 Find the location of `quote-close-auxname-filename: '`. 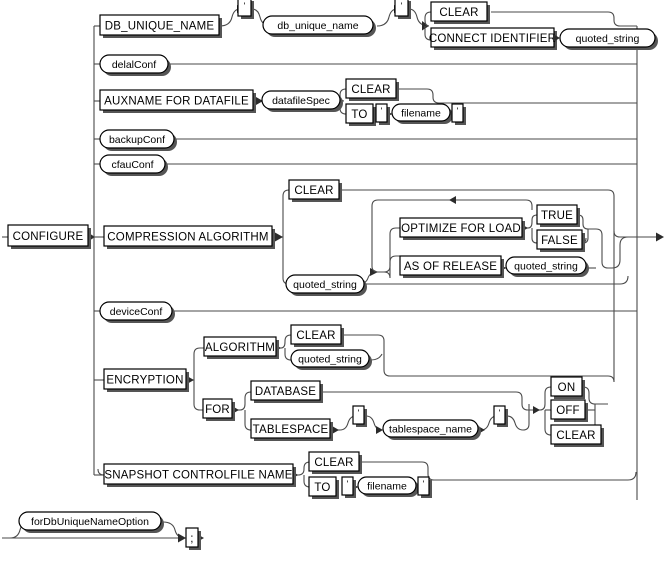

quote-close-auxname-filename: ' is located at coordinates (458, 114).